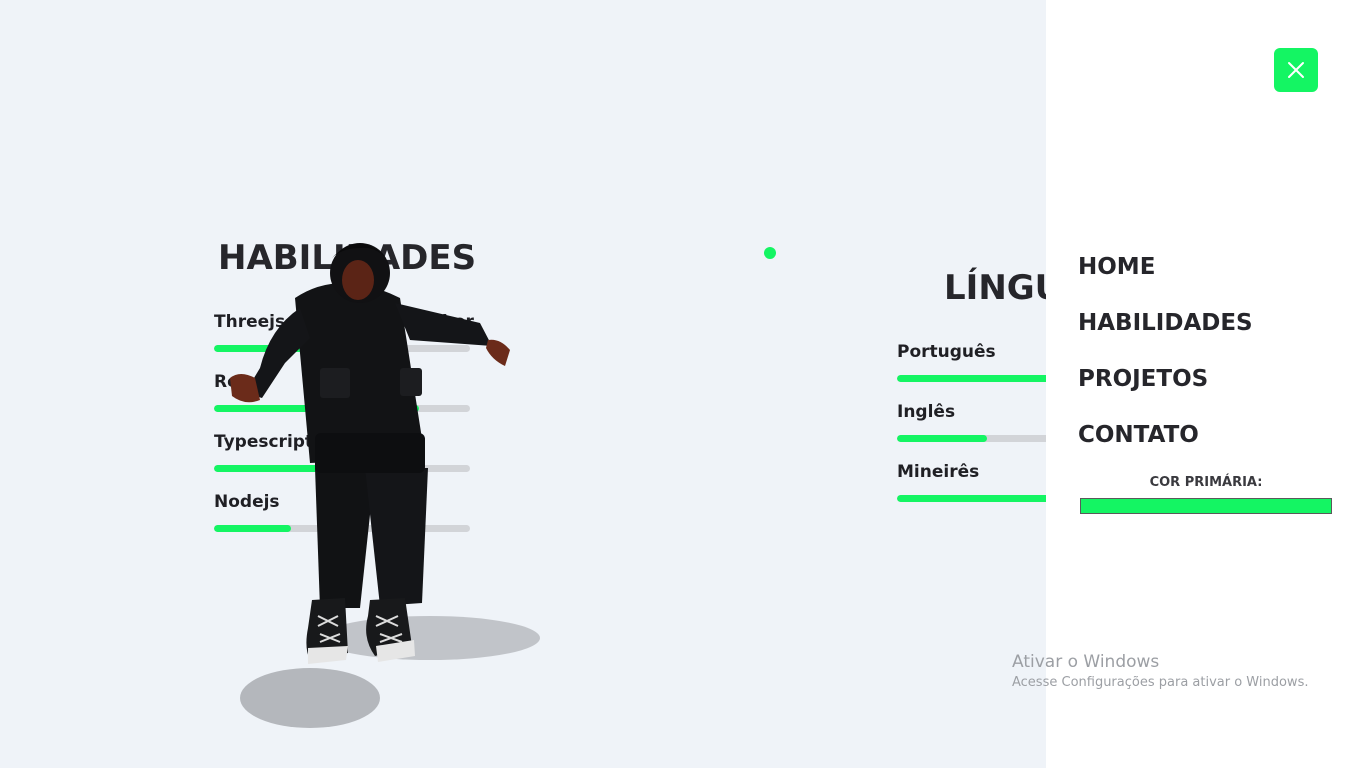 The height and width of the screenshot is (768, 1366). Describe the element at coordinates (995, 288) in the screenshot. I see `languages-title: LÍNGUAS` at that location.